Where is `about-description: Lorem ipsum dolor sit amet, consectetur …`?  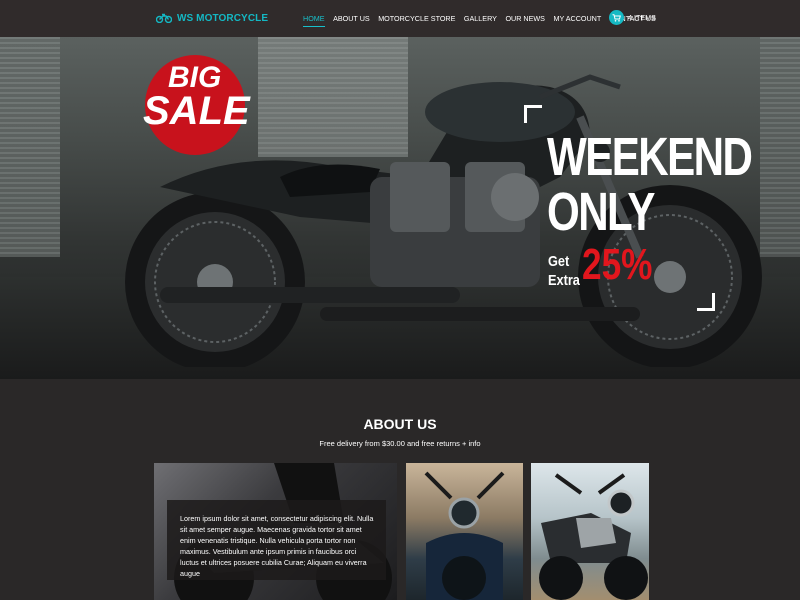 about-description: Lorem ipsum dolor sit amet, consectetur … is located at coordinates (277, 546).